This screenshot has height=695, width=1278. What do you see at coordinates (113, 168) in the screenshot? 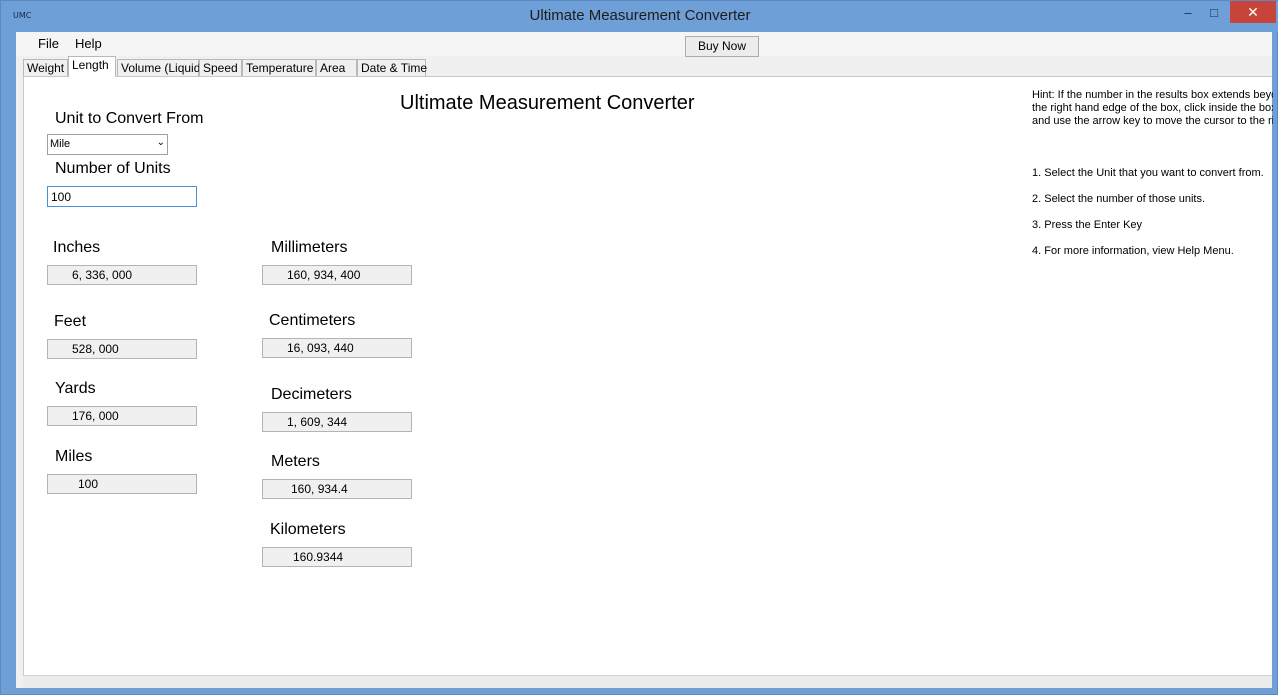
I see `num-units-label: Number of Units` at bounding box center [113, 168].